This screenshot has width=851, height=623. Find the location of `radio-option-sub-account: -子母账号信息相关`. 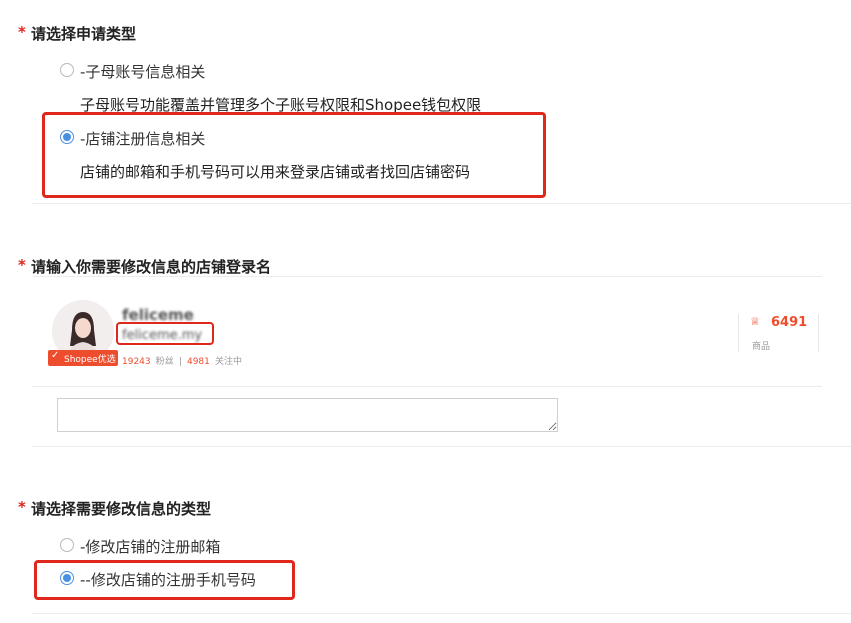

radio-option-sub-account: -子母账号信息相关 is located at coordinates (208, 71).